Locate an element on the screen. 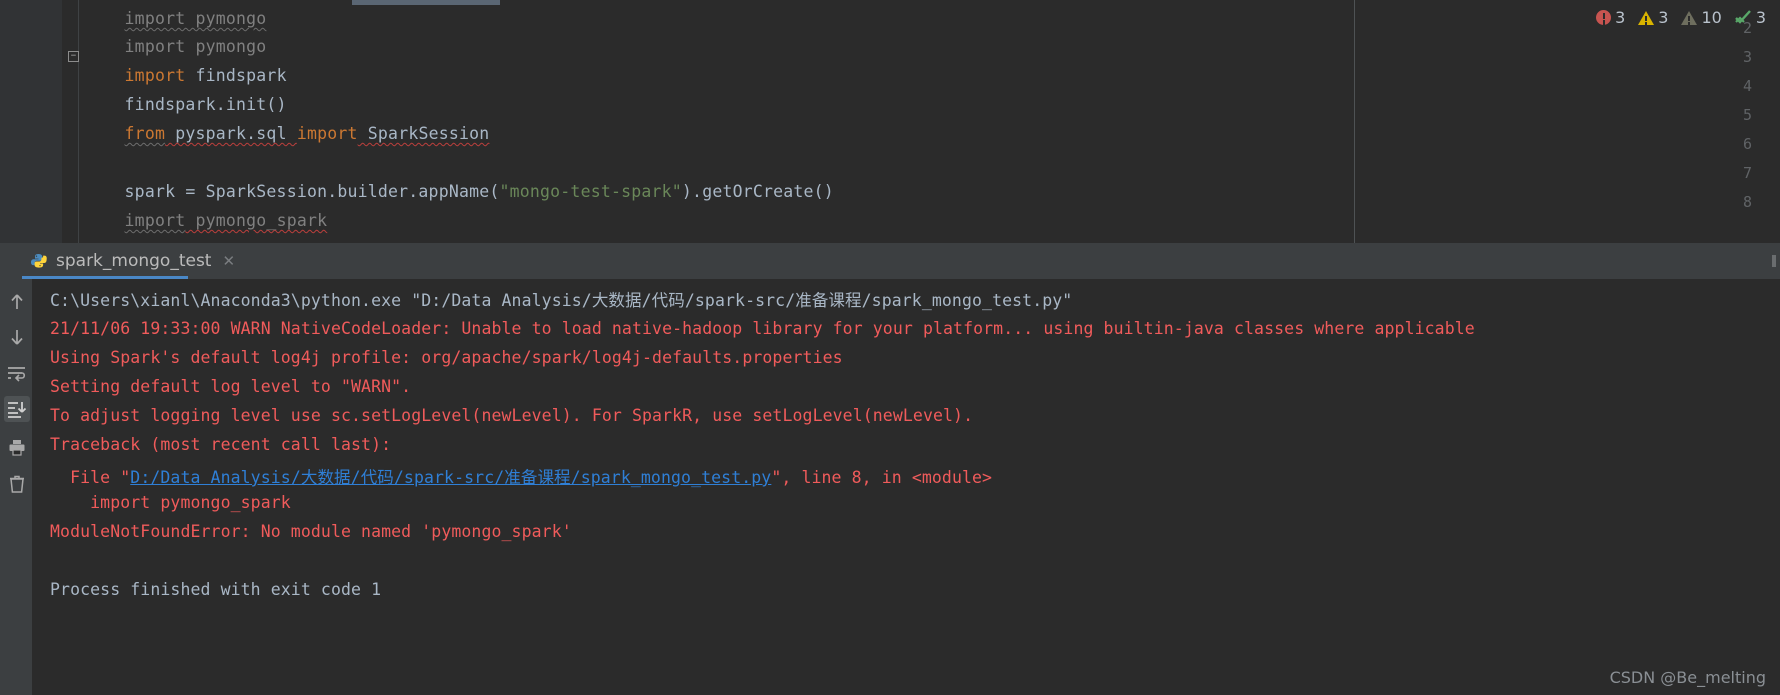  line-number: 6 is located at coordinates (1747, 144).